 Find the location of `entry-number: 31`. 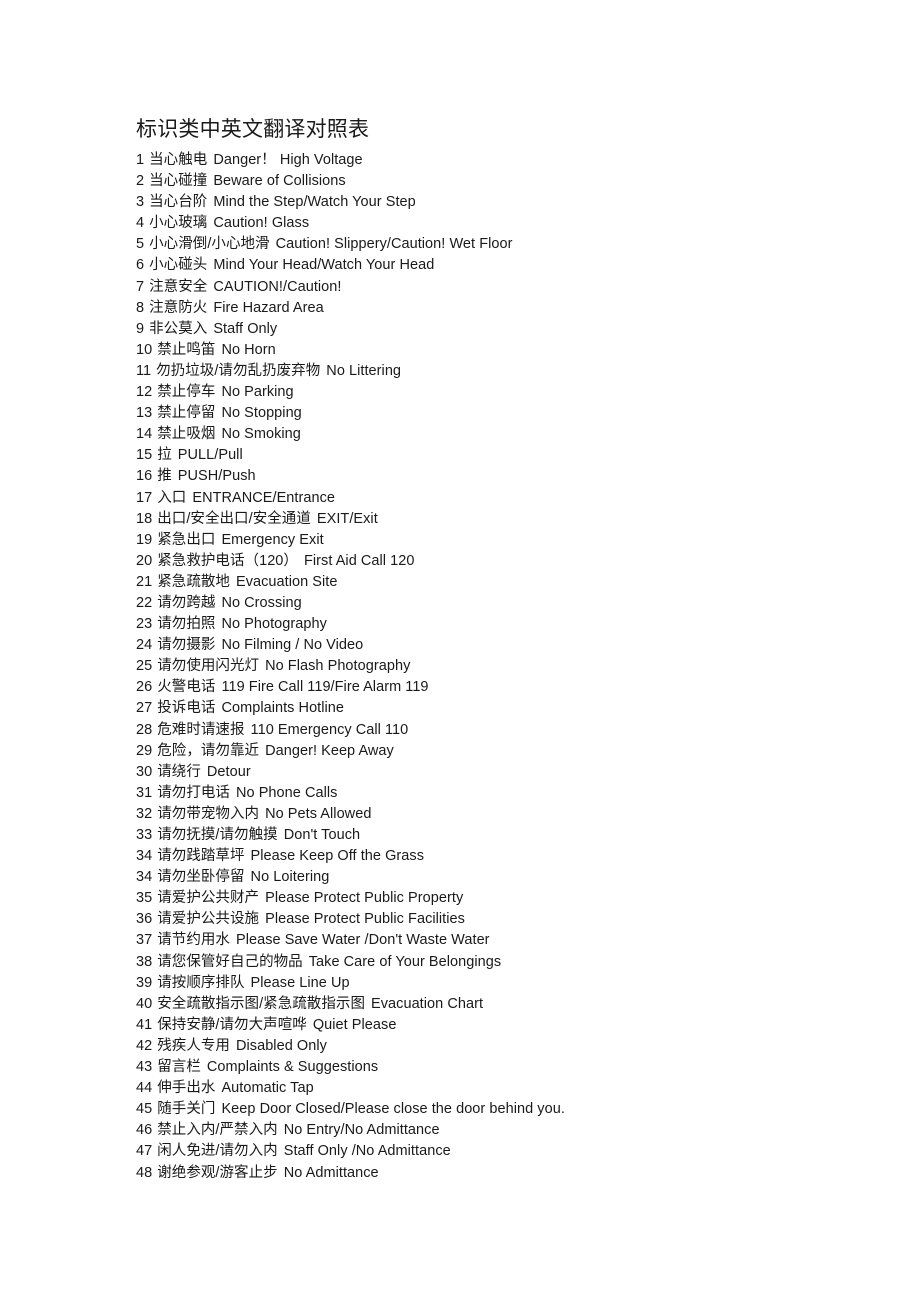

entry-number: 31 is located at coordinates (144, 792).